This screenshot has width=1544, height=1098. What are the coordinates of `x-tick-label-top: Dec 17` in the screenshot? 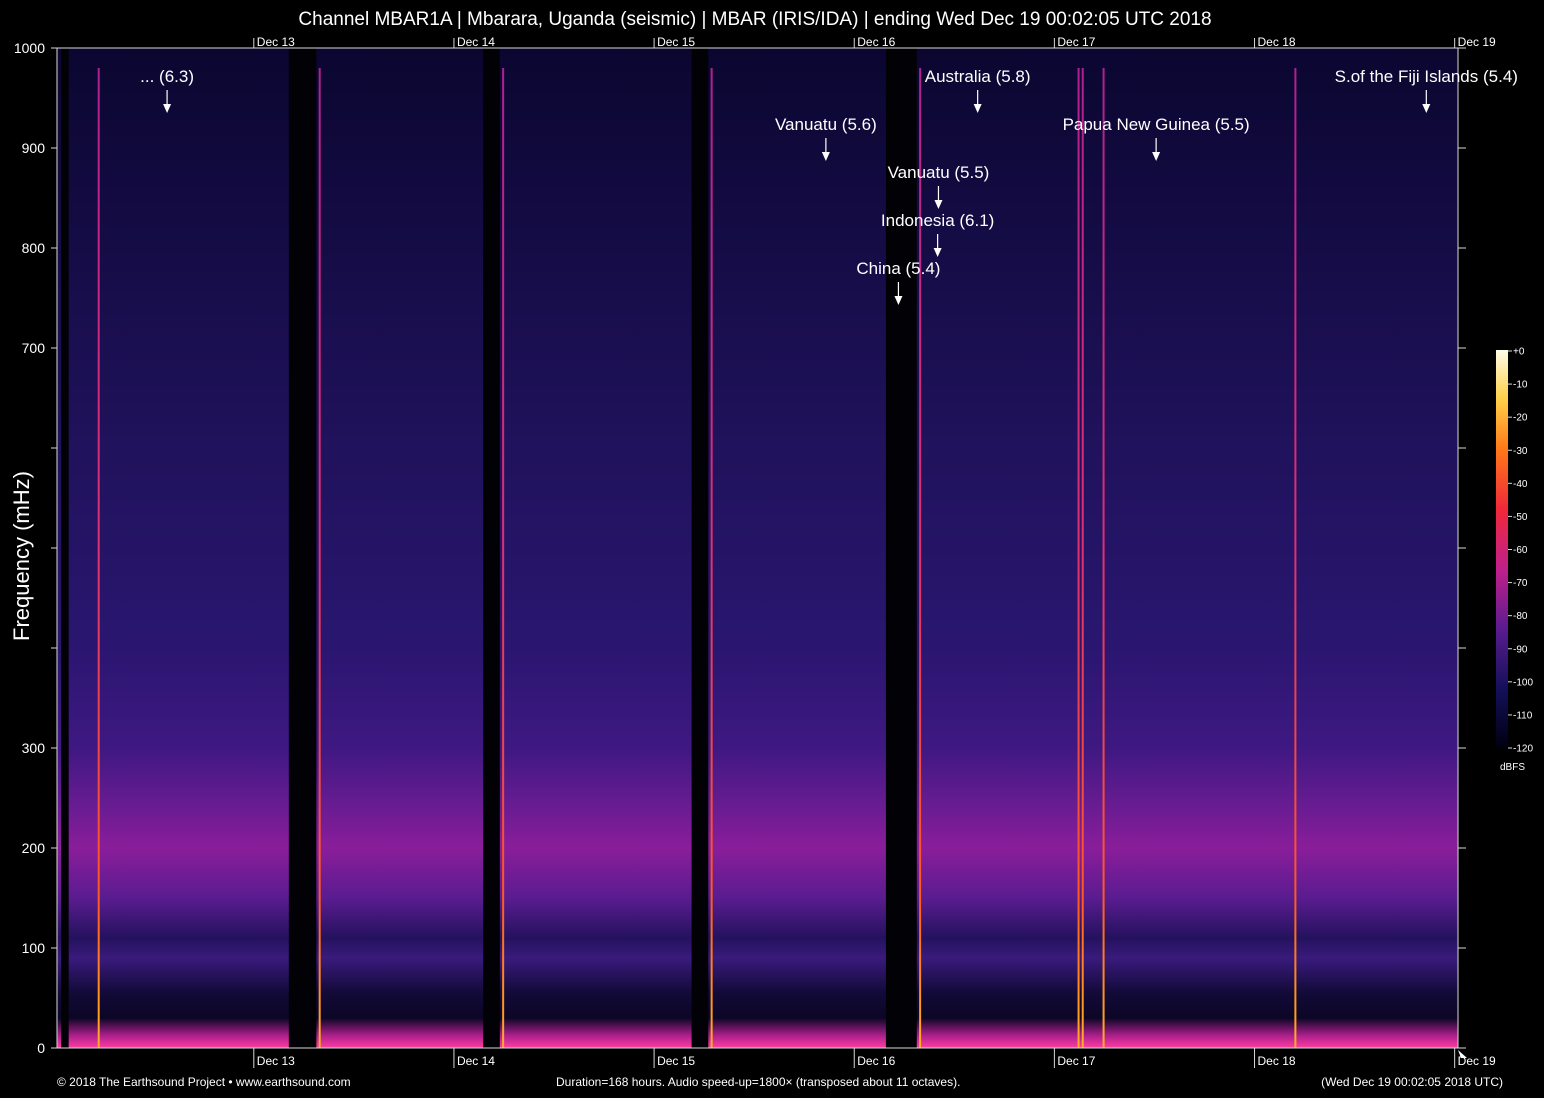 It's located at (1076, 42).